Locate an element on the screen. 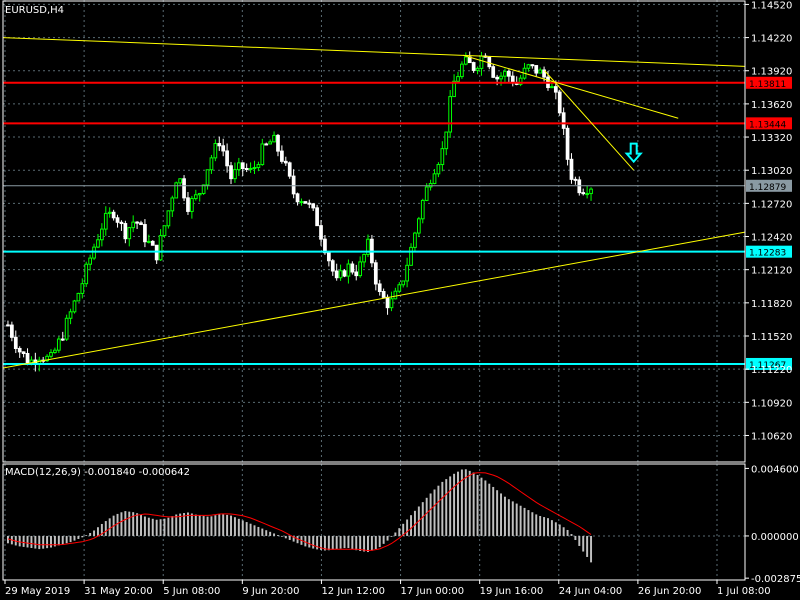 The width and height of the screenshot is (800, 600). down-arrow-icon is located at coordinates (633, 153).